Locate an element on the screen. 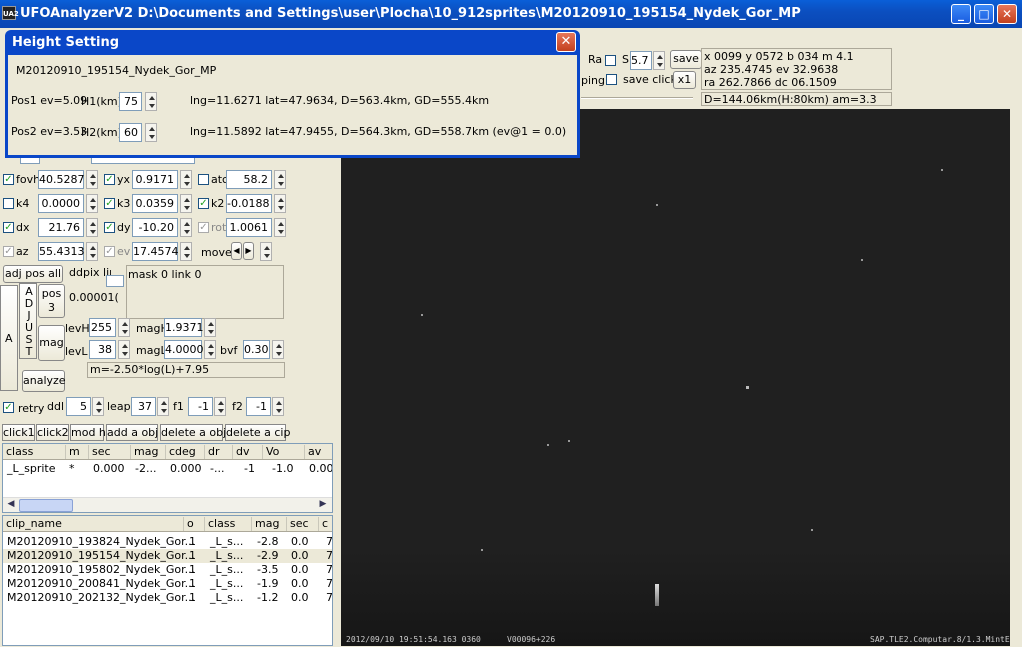  save-button: save is located at coordinates (686, 59).